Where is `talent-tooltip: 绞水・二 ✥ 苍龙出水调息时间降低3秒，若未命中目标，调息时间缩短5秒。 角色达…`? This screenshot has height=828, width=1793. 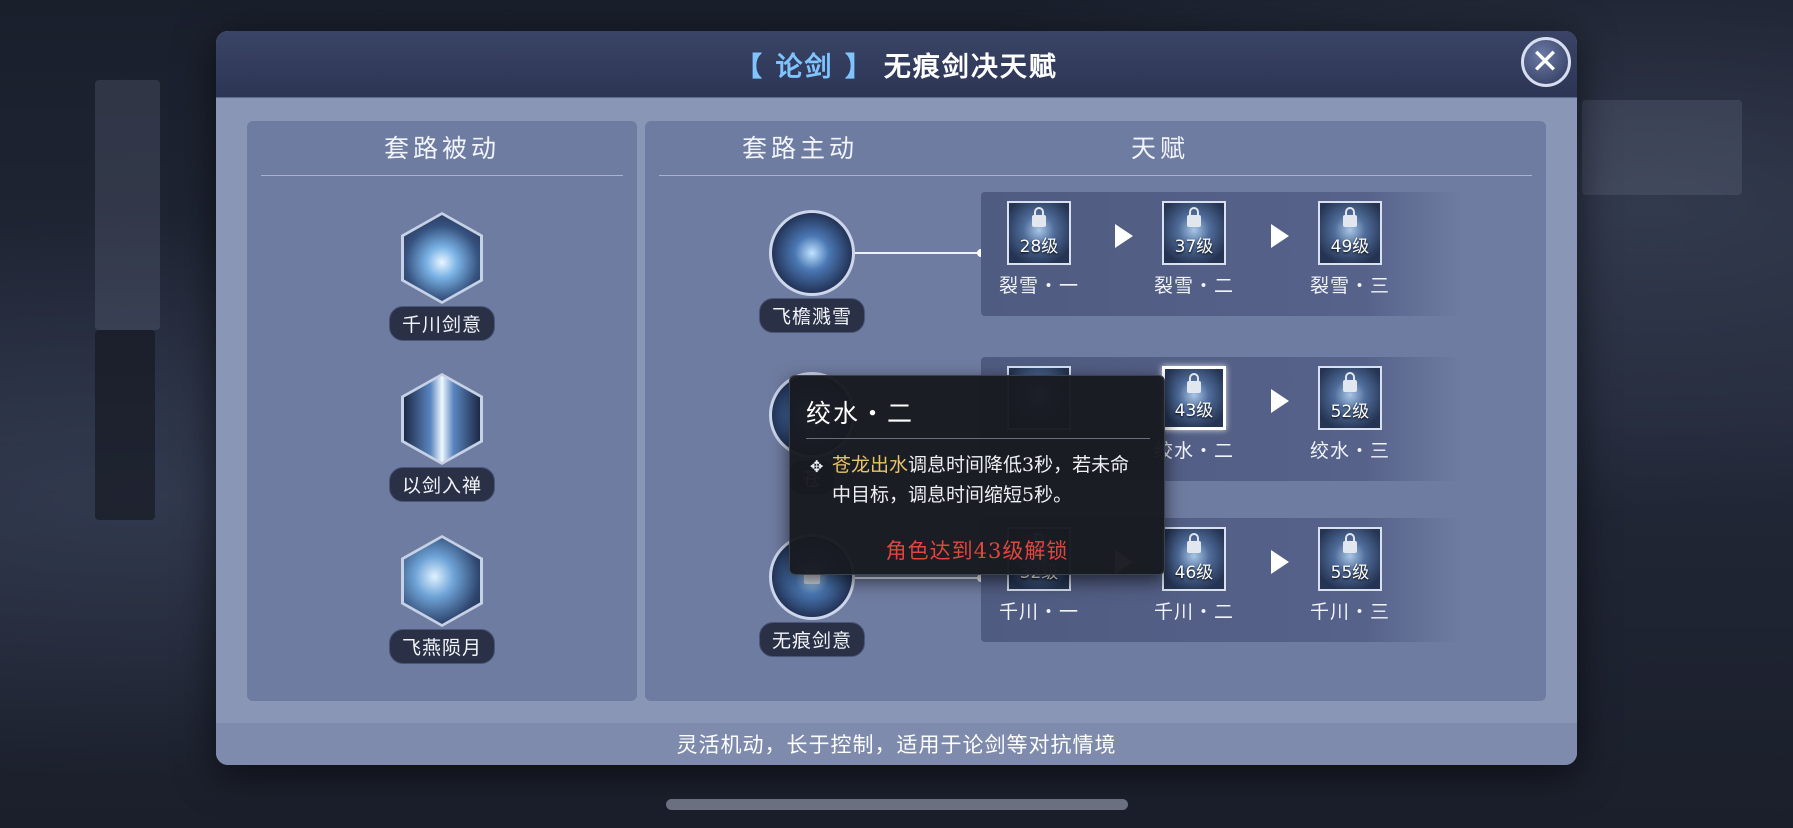 talent-tooltip: 绞水・二 ✥ 苍龙出水调息时间降低3秒，若未命中目标，调息时间缩短5秒。 角色达… is located at coordinates (977, 475).